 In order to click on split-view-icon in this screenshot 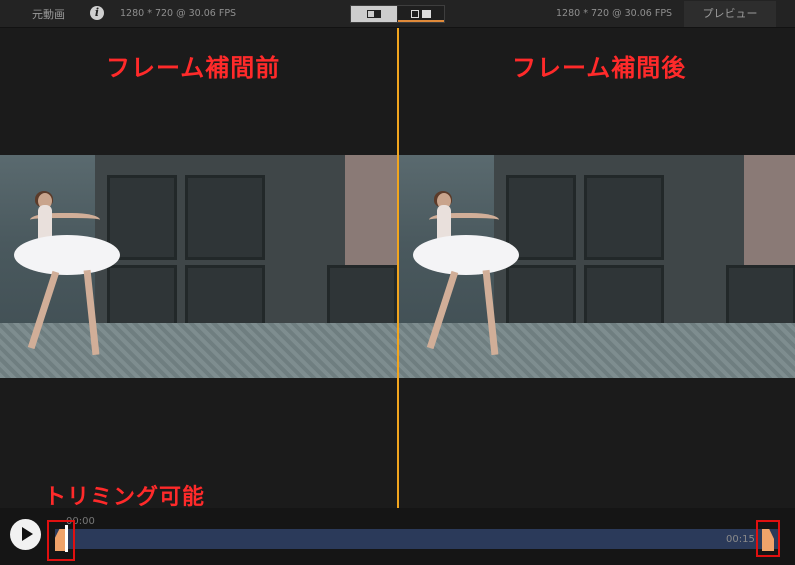, I will do `click(374, 14)`.